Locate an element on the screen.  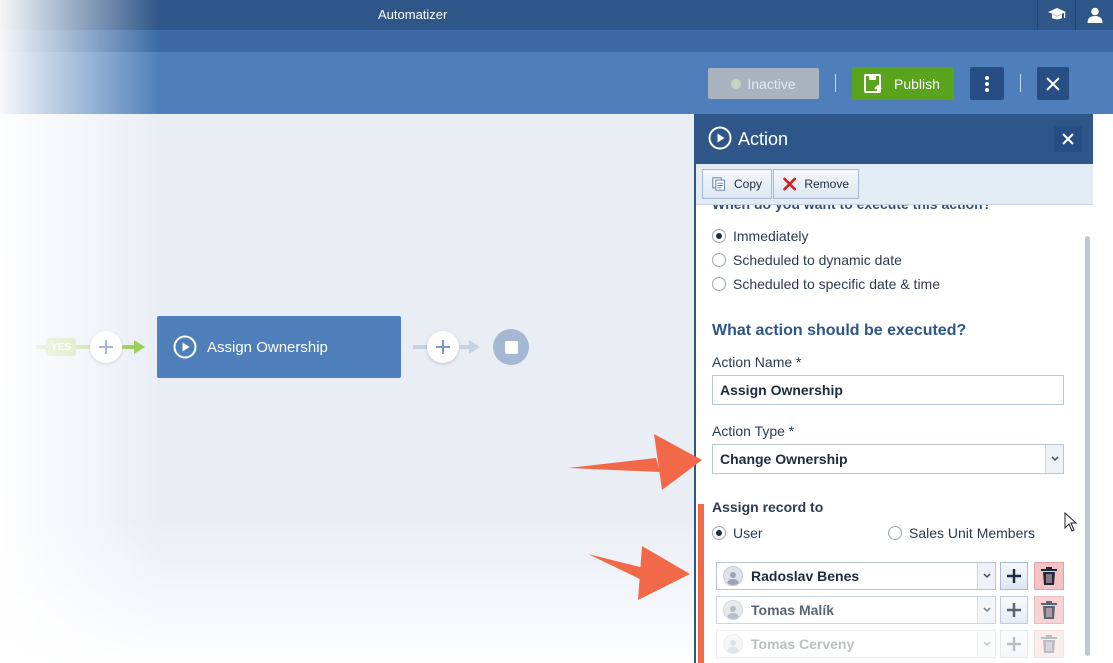
app-header: Automatizer is located at coordinates (556, 15).